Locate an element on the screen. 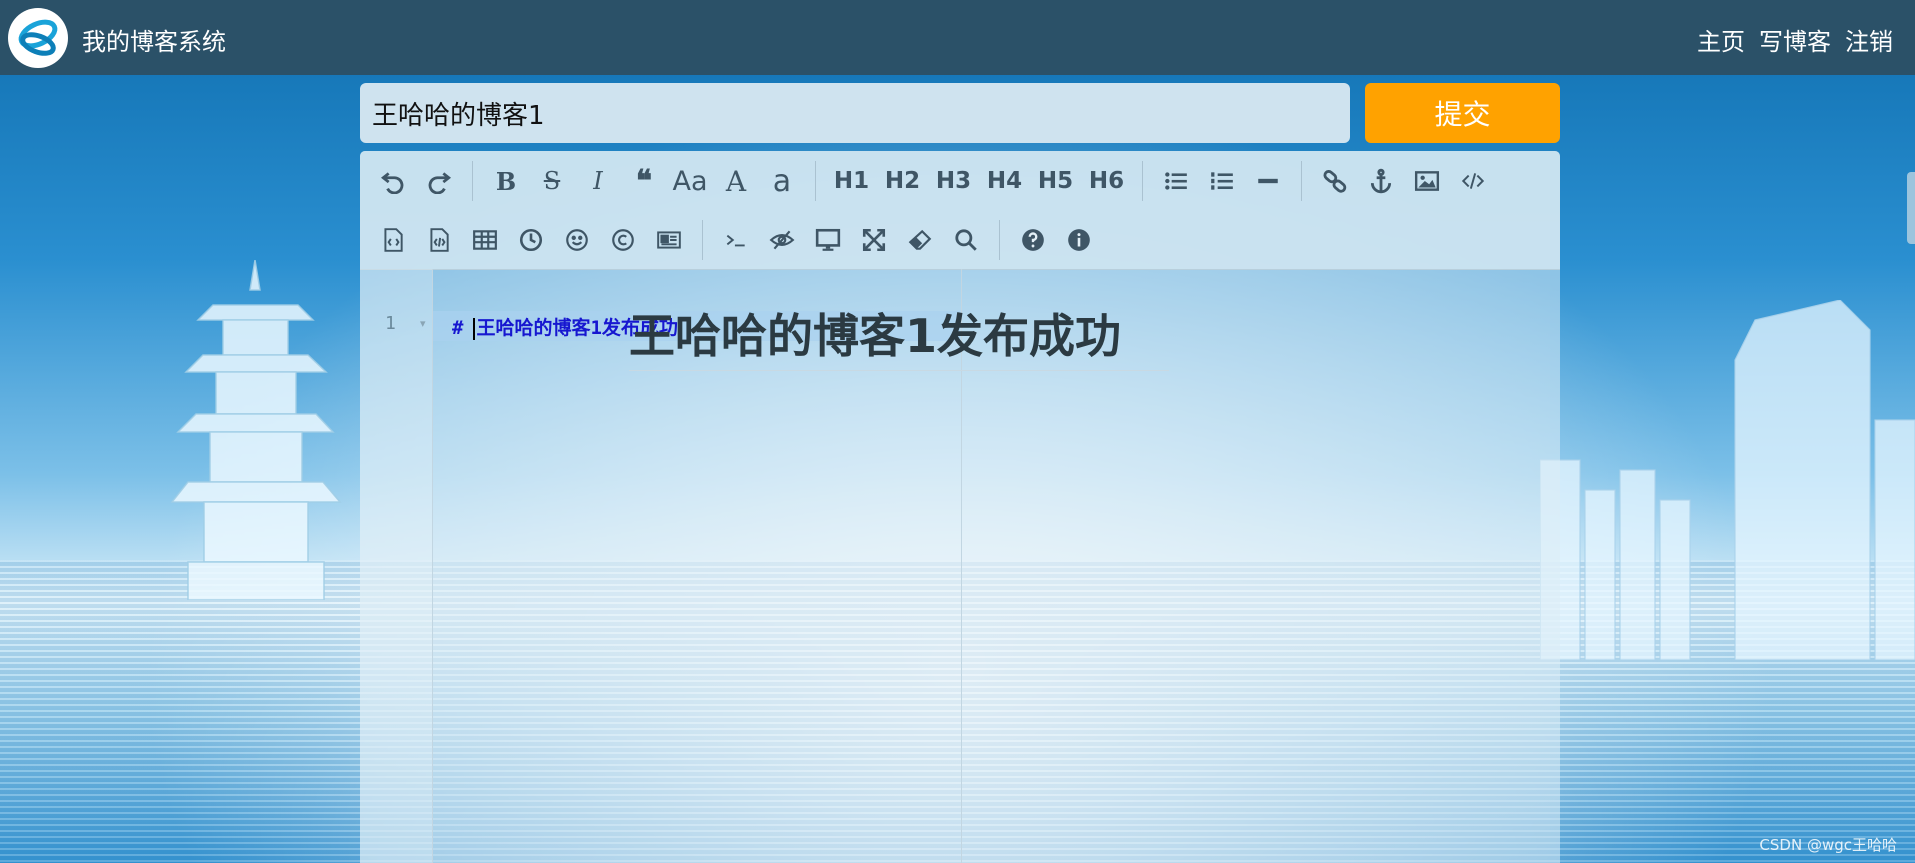 The height and width of the screenshot is (863, 1915). nav-links: 主页 写博客 注销 is located at coordinates (1795, 39).